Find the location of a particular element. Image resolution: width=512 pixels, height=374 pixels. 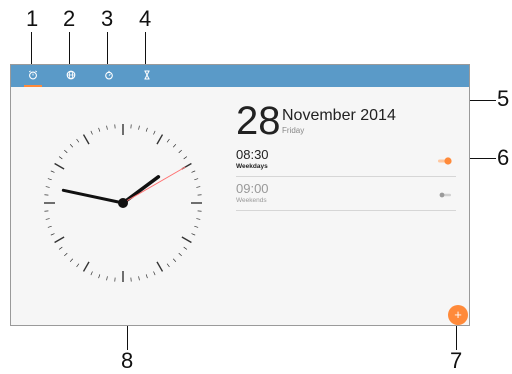

alarm-toggle-off is located at coordinates (445, 195).